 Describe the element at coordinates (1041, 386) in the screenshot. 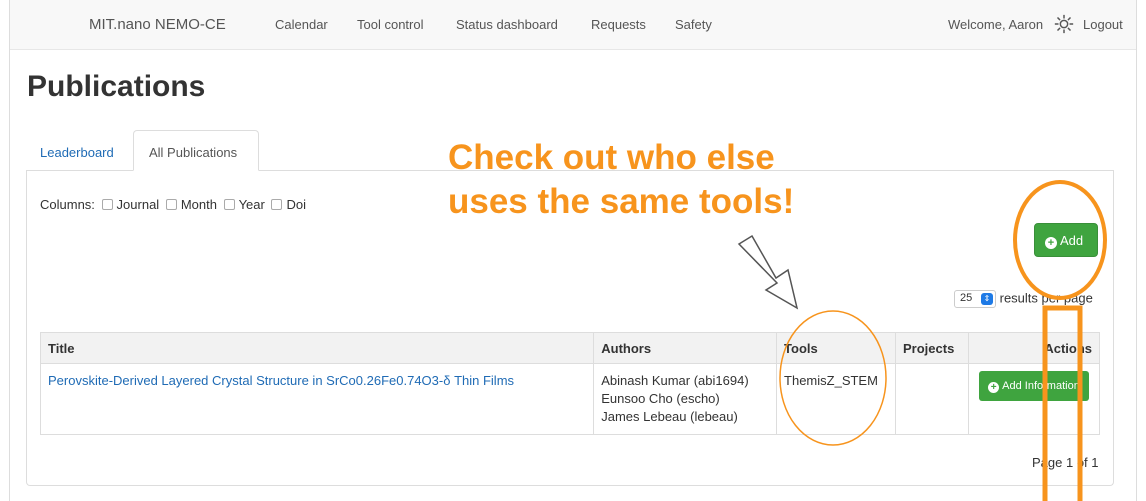

I see `add-information-label: Add Information` at that location.